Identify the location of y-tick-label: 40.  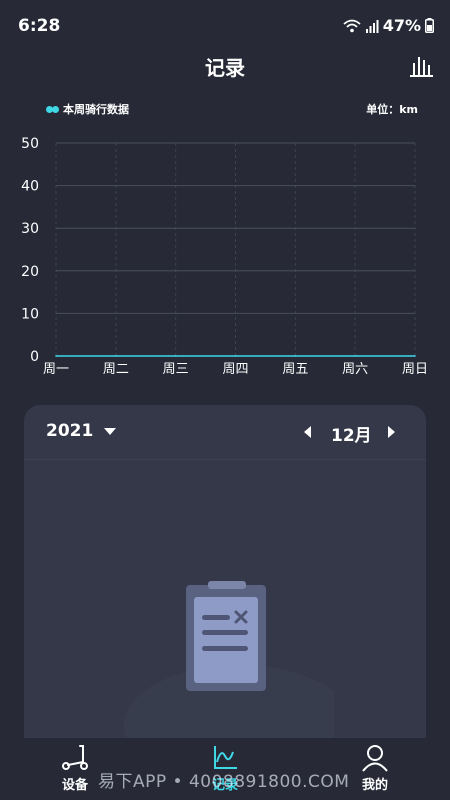
(30, 187).